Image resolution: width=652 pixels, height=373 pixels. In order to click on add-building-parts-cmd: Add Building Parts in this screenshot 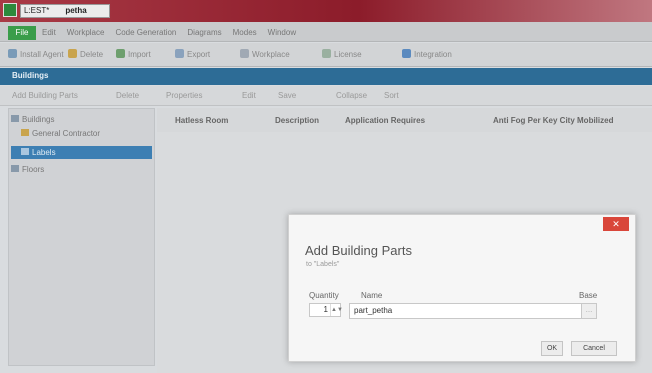, I will do `click(45, 95)`.